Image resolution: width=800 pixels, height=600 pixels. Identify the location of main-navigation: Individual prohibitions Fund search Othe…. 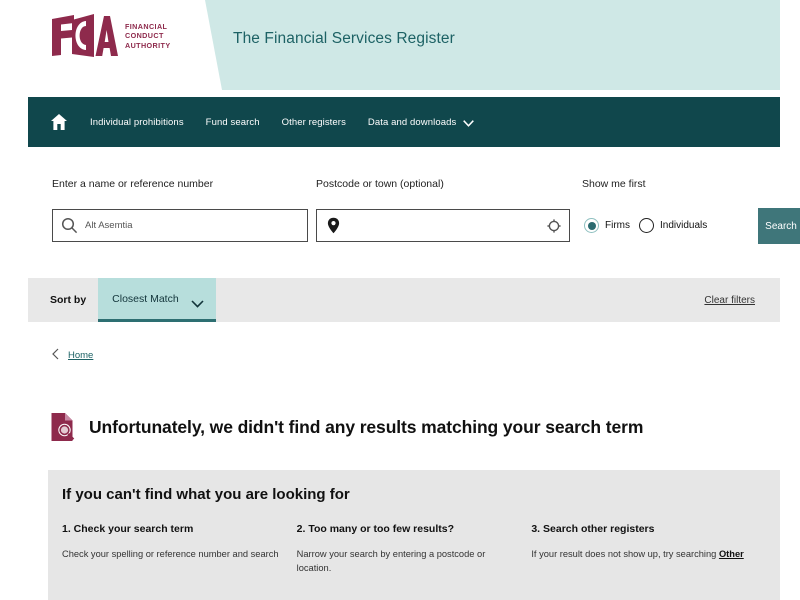
(404, 122).